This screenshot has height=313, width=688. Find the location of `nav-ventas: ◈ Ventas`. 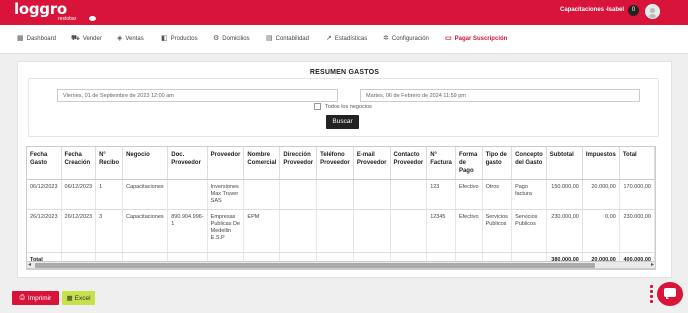

nav-ventas: ◈ Ventas is located at coordinates (130, 38).